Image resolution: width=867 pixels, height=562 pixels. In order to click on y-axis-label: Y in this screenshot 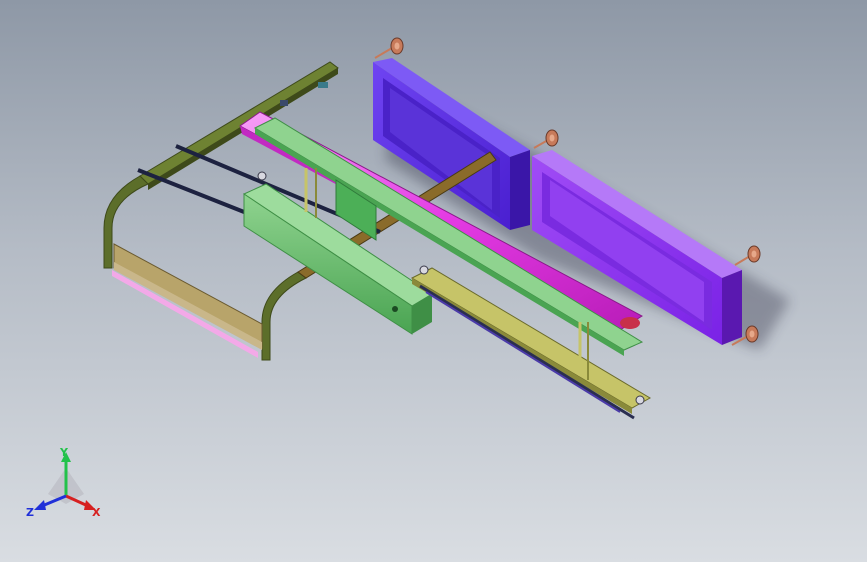, I will do `click(64, 452)`.